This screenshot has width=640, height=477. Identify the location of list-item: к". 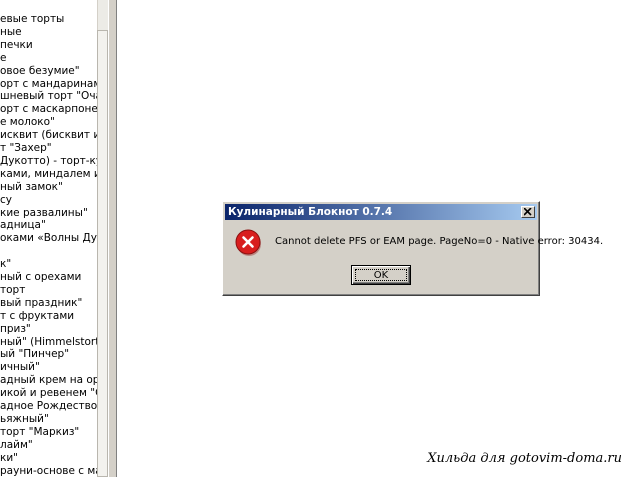
(5, 264).